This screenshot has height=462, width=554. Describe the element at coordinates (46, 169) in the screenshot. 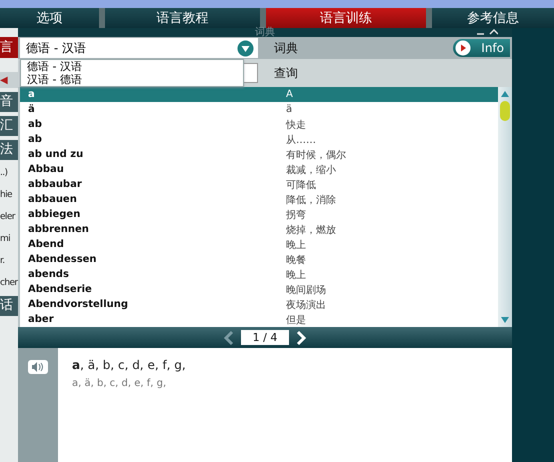

I see `german-word: Abbau` at that location.